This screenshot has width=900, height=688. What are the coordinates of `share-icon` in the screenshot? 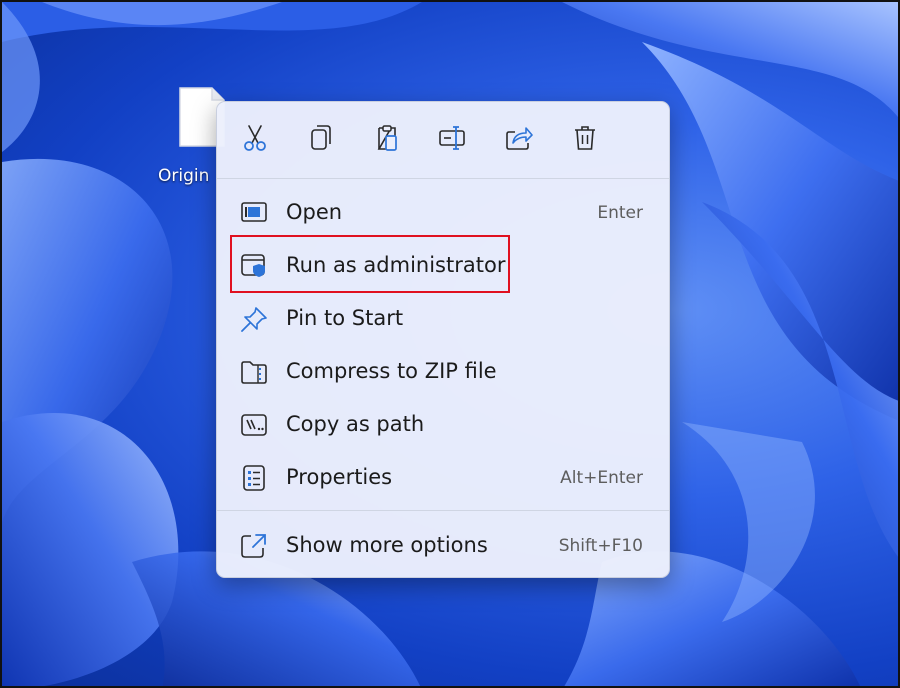 It's located at (519, 138).